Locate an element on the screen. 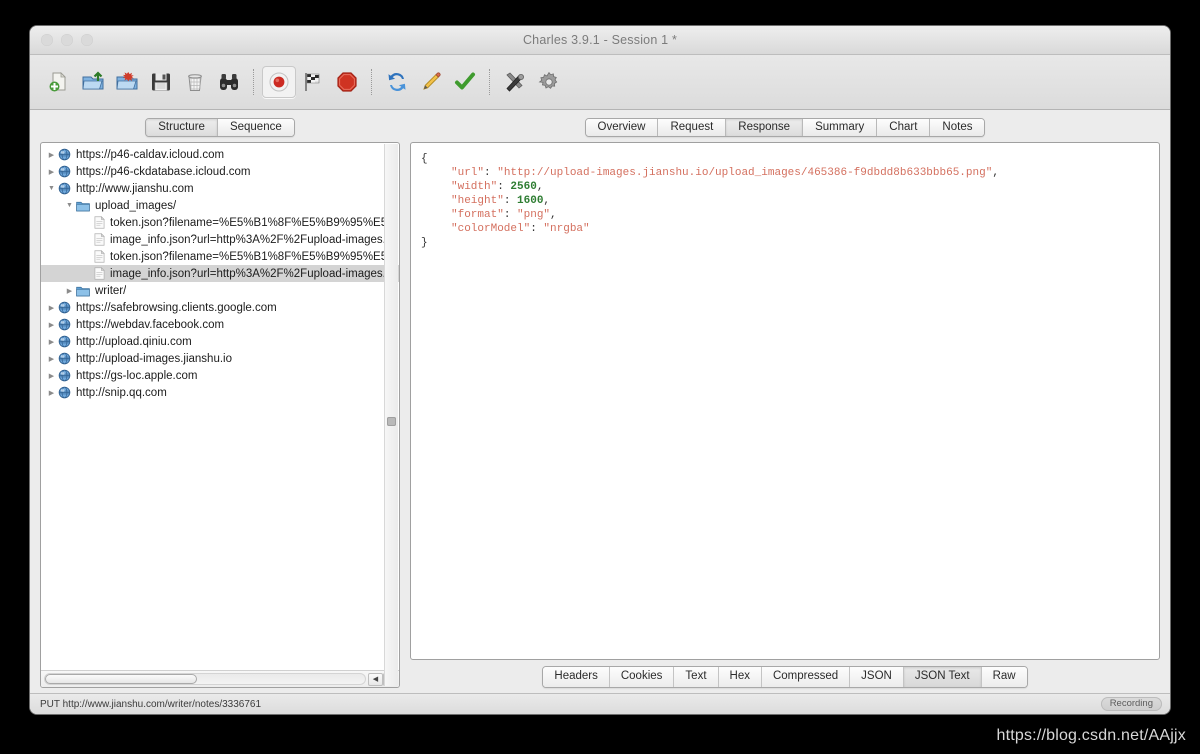 This screenshot has width=1200, height=754. tree-row: ▶ http://upload-images.jianshu.io is located at coordinates (220, 358).